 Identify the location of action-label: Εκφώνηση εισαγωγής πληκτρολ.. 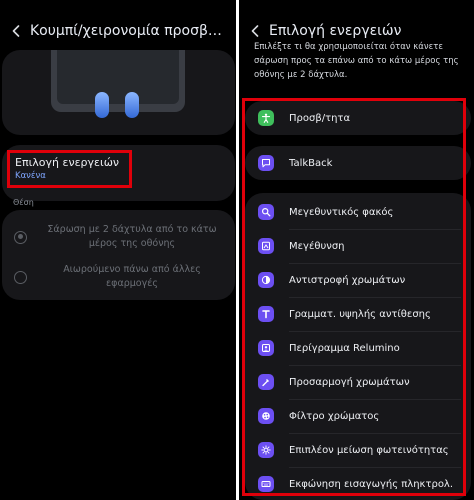
(371, 484).